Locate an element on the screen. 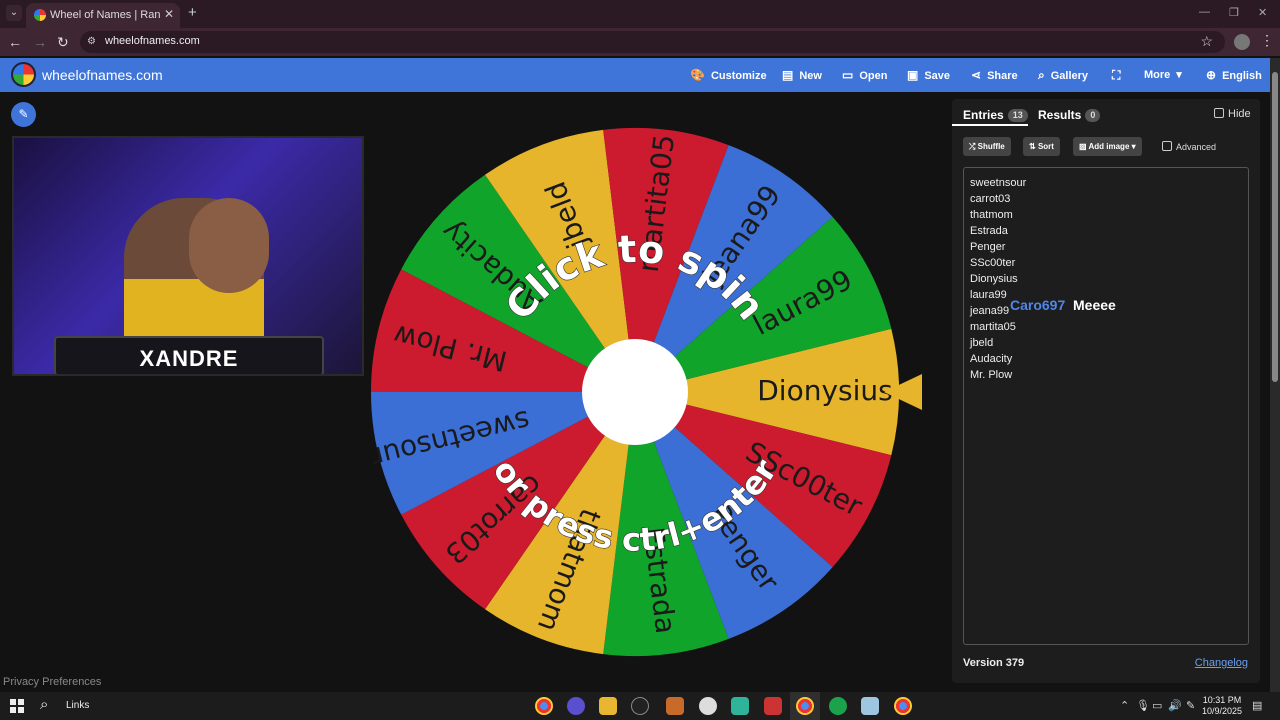 Image resolution: width=1280 pixels, height=720 pixels. new-tab-button: + is located at coordinates (192, 12).